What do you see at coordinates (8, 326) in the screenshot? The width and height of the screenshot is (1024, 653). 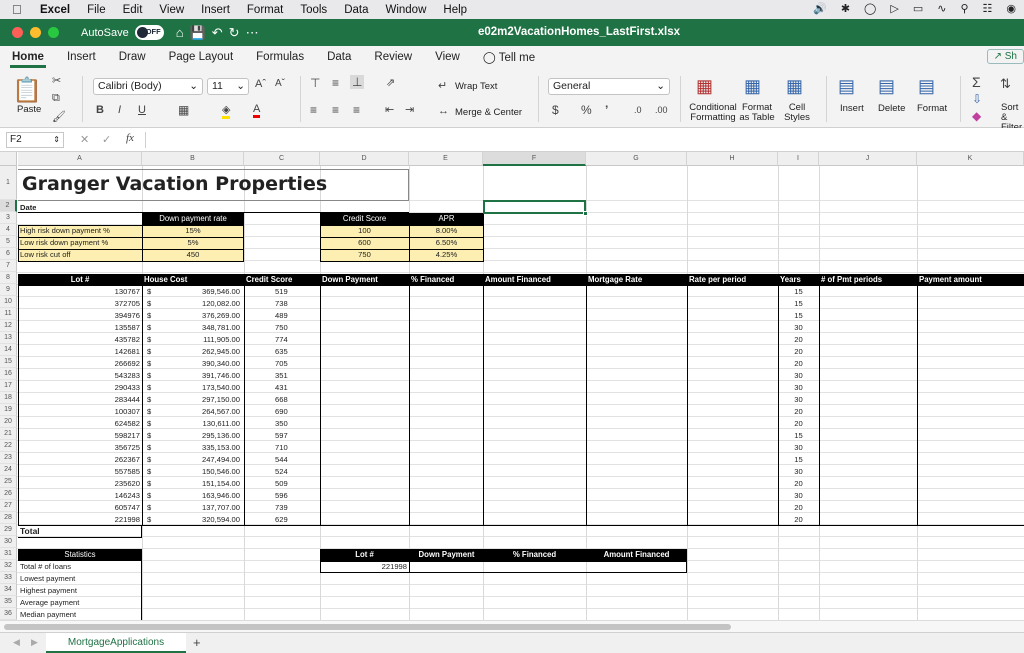 I see `row-header: 12` at bounding box center [8, 326].